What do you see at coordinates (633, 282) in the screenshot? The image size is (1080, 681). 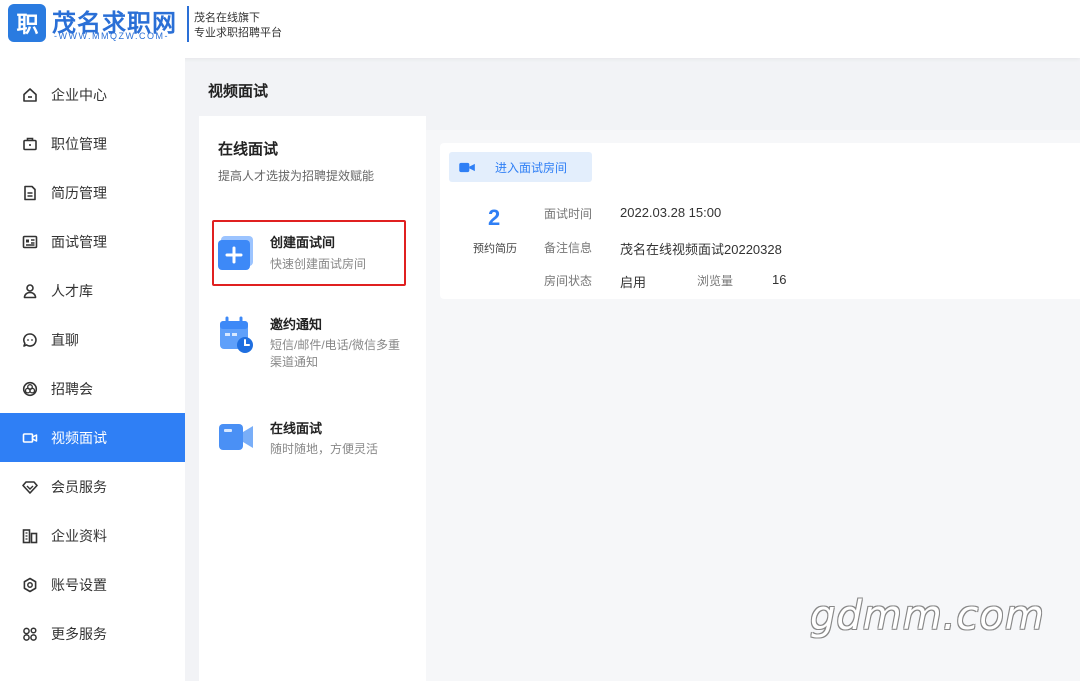 I see `status-value: 启用` at bounding box center [633, 282].